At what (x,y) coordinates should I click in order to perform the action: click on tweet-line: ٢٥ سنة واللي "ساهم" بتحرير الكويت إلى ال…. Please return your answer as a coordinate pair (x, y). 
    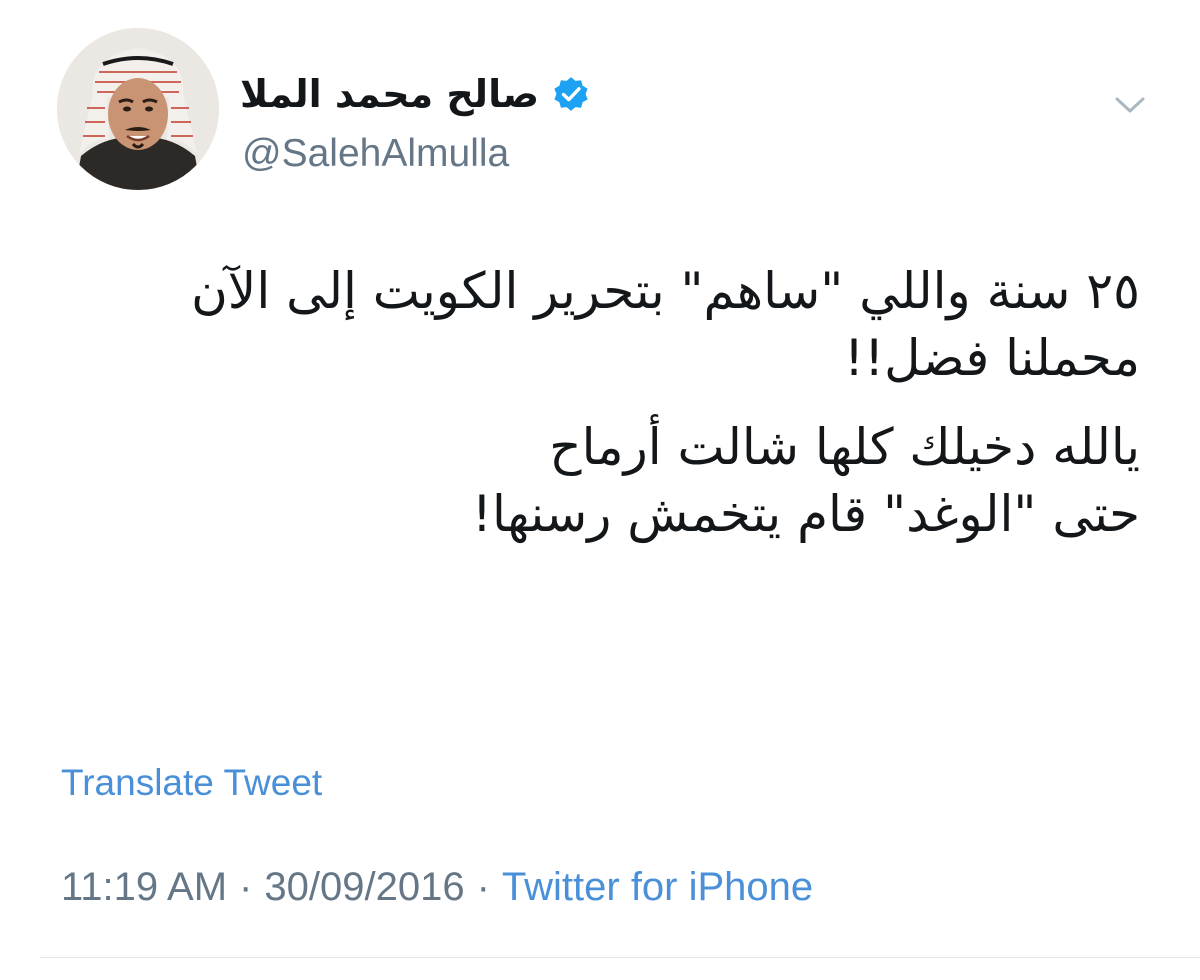
    Looking at the image, I should click on (665, 291).